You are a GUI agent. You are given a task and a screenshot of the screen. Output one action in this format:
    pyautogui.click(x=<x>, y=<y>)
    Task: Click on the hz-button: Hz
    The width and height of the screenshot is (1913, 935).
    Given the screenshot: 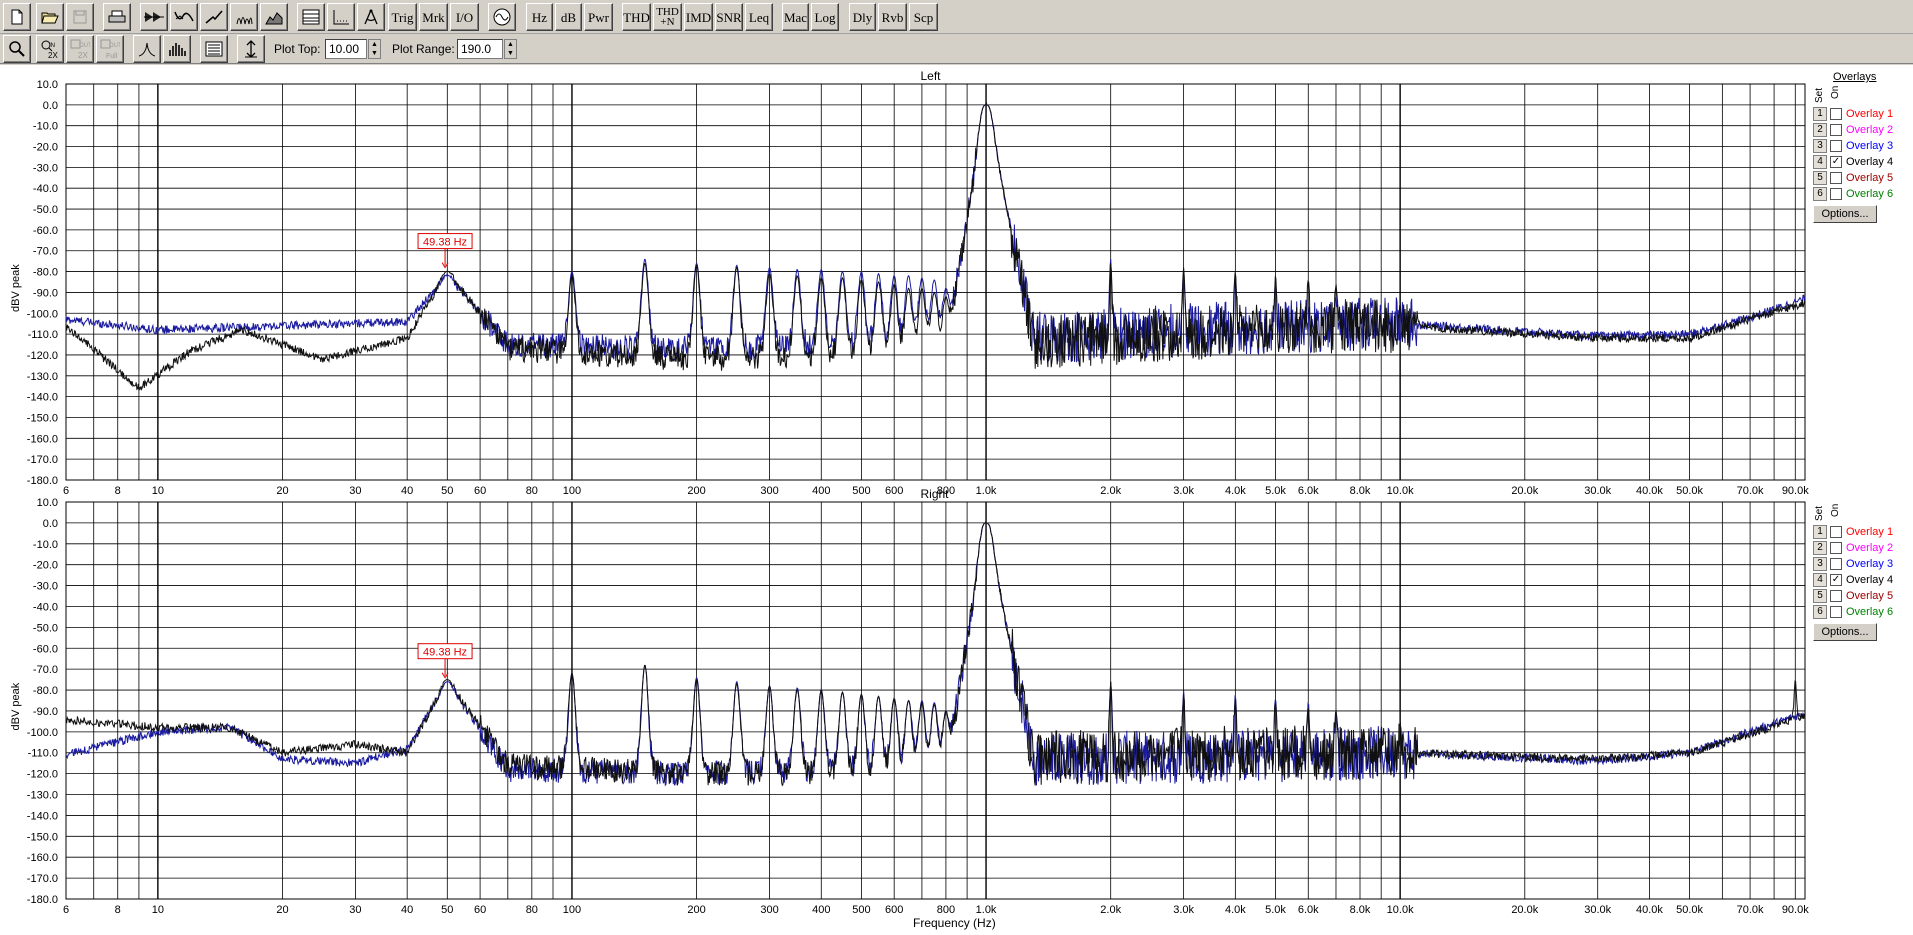 What is the action you would take?
    pyautogui.click(x=539, y=17)
    